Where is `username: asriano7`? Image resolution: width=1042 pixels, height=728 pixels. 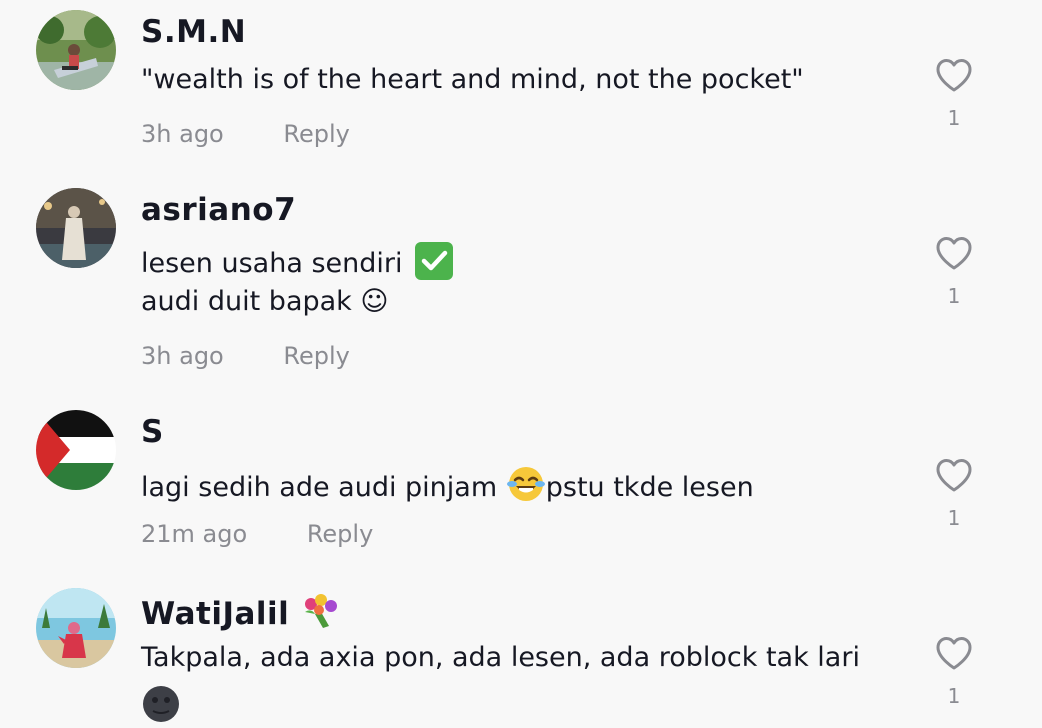 username: asriano7 is located at coordinates (218, 210).